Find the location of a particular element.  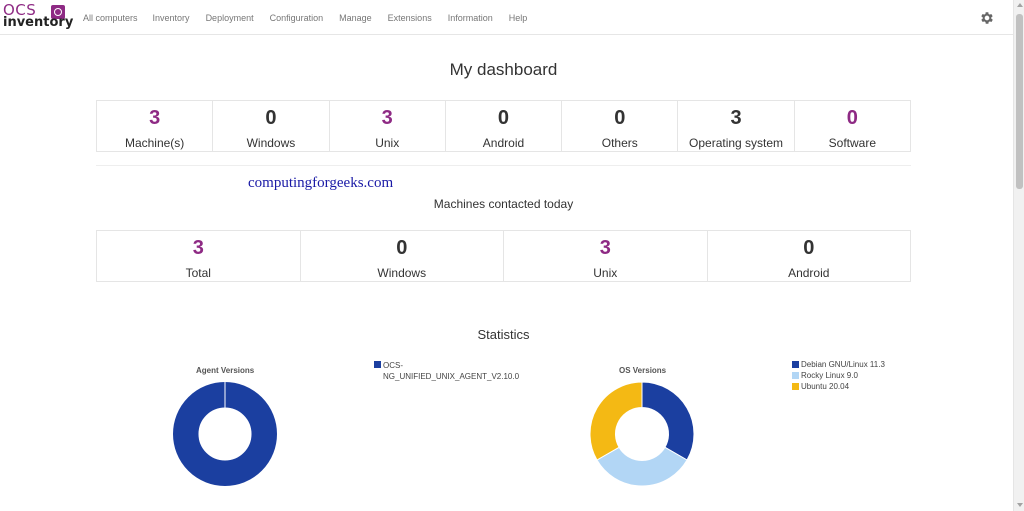

stat-others: 0 Others is located at coordinates (620, 126).